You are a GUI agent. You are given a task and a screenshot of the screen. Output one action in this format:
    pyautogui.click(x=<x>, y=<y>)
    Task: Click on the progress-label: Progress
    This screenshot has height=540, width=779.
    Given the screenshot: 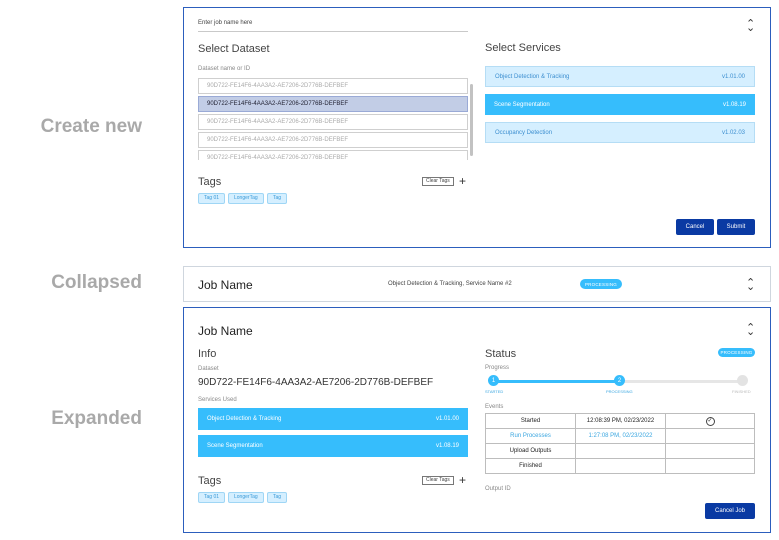 What is the action you would take?
    pyautogui.click(x=497, y=368)
    